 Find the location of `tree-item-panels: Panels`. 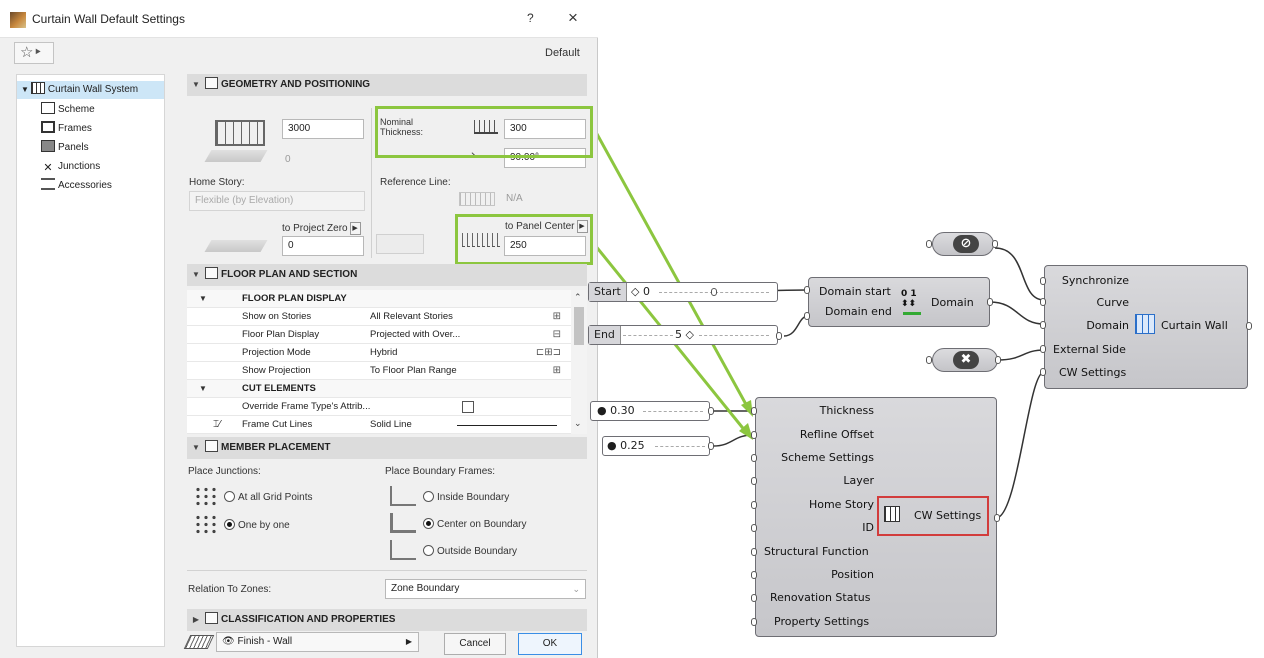

tree-item-panels: Panels is located at coordinates (65, 148).